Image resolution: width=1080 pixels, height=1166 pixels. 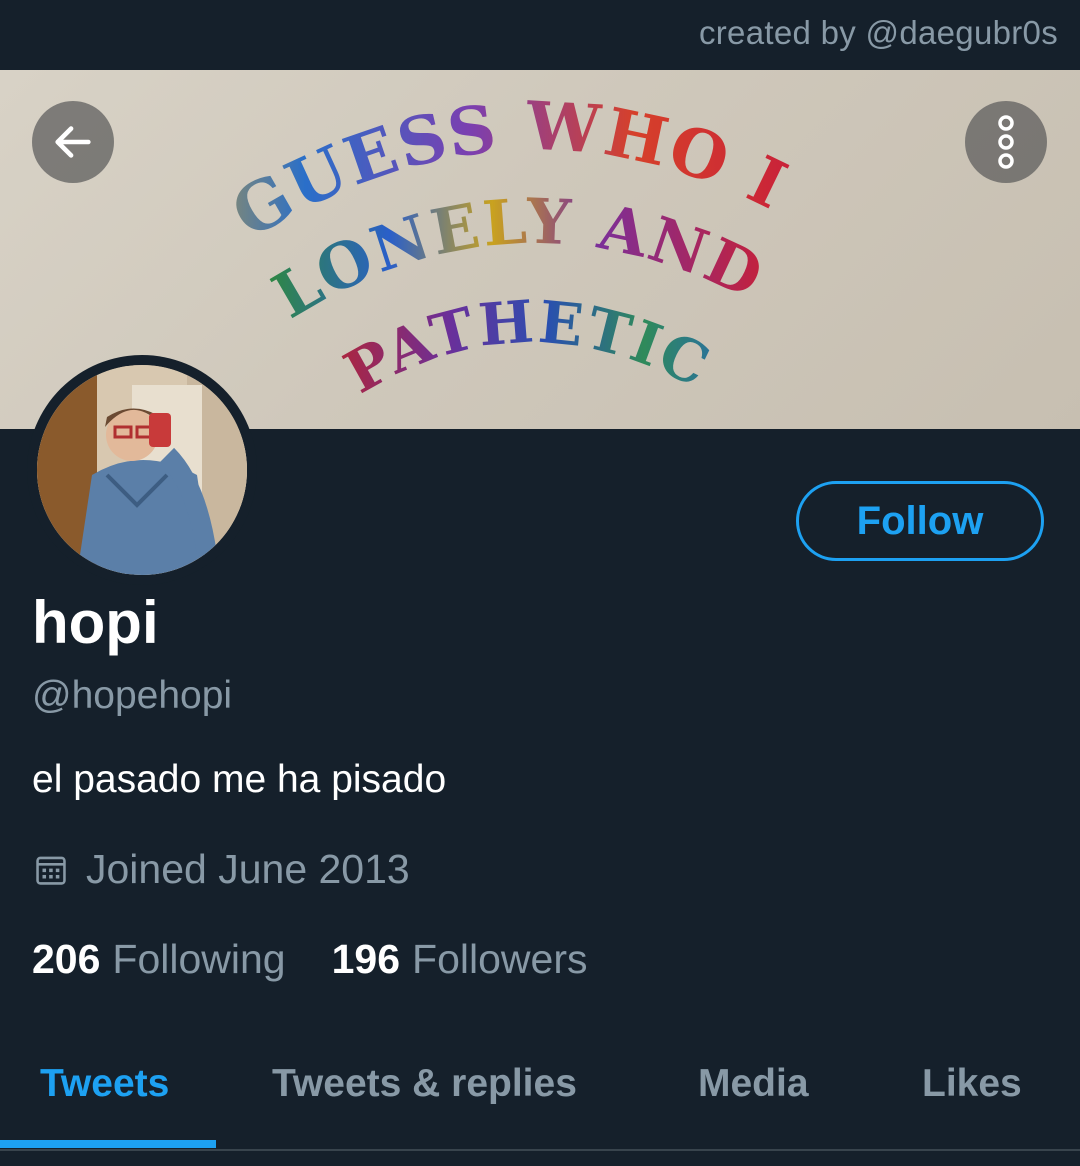 What do you see at coordinates (95, 622) in the screenshot?
I see `display-name: hopi` at bounding box center [95, 622].